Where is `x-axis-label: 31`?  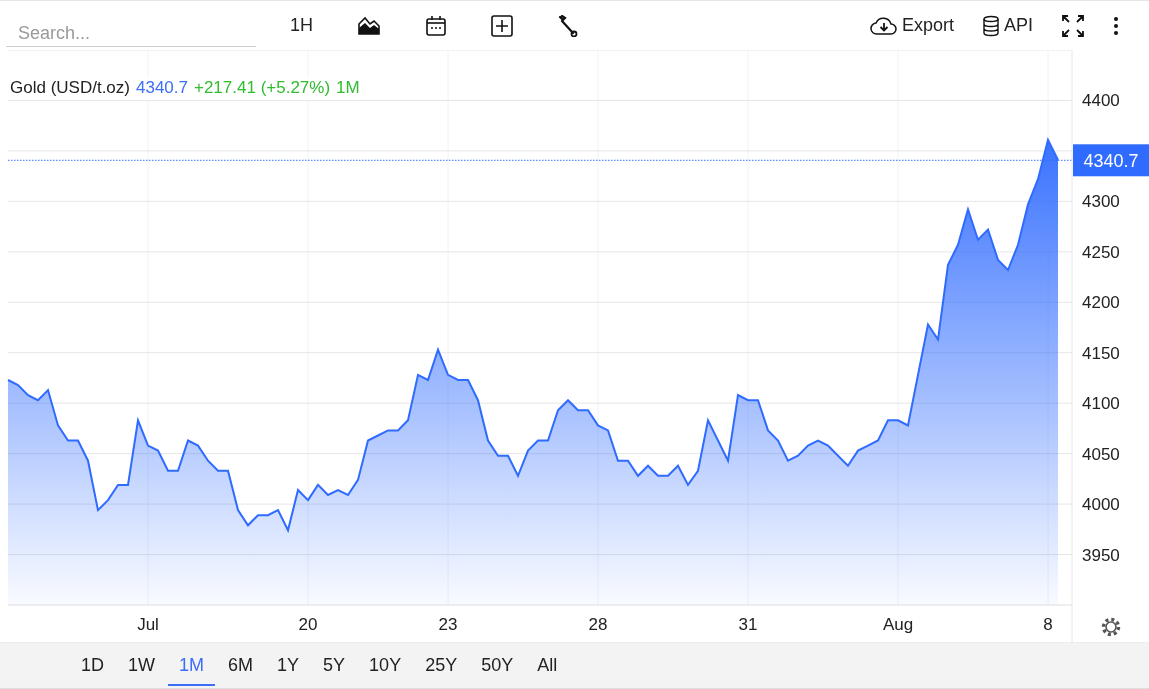 x-axis-label: 31 is located at coordinates (748, 624).